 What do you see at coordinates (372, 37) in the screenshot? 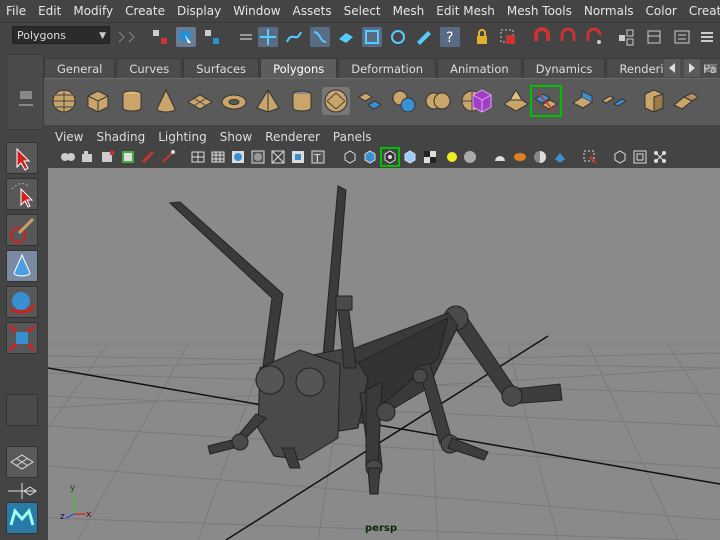
I see `make-live-icon` at bounding box center [372, 37].